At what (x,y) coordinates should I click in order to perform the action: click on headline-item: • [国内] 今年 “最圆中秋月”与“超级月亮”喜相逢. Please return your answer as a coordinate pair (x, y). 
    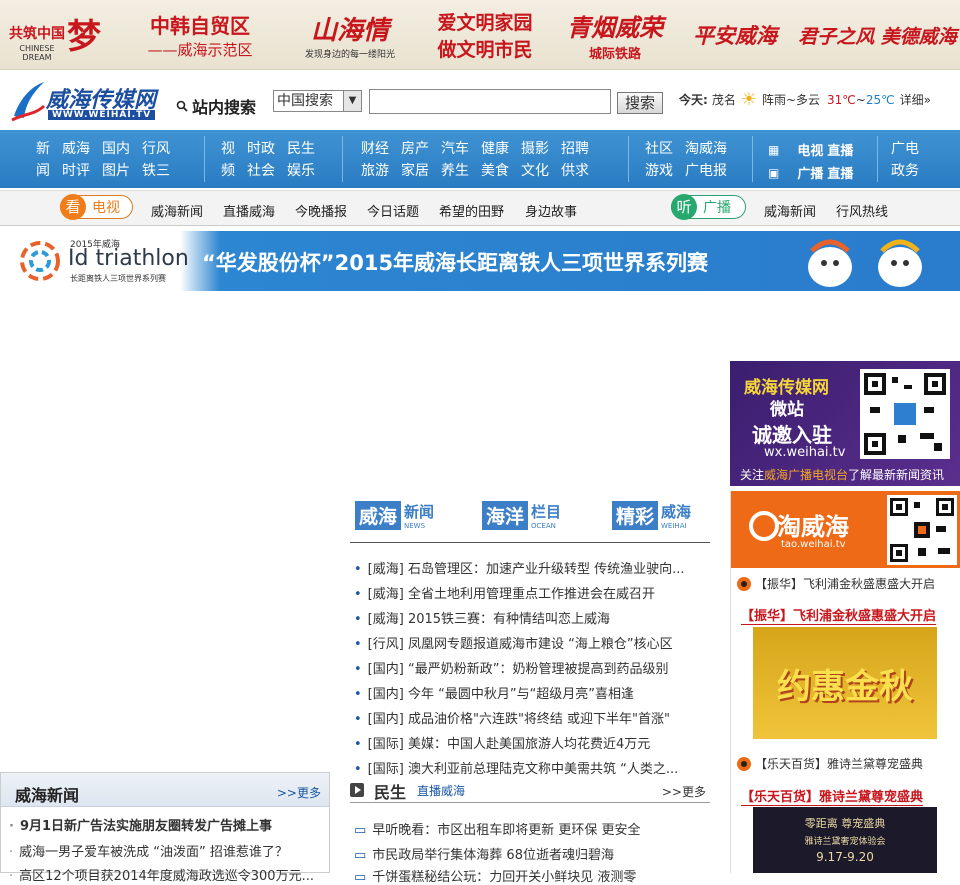
    Looking at the image, I should click on (494, 692).